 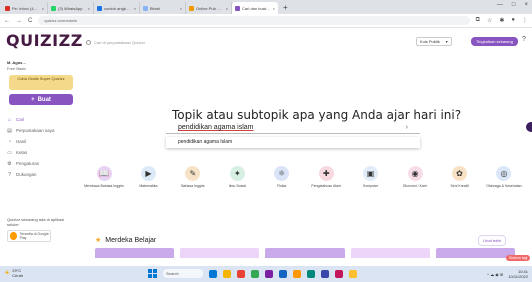 What do you see at coordinates (152, 273) in the screenshot?
I see `windows-start-icon` at bounding box center [152, 273].